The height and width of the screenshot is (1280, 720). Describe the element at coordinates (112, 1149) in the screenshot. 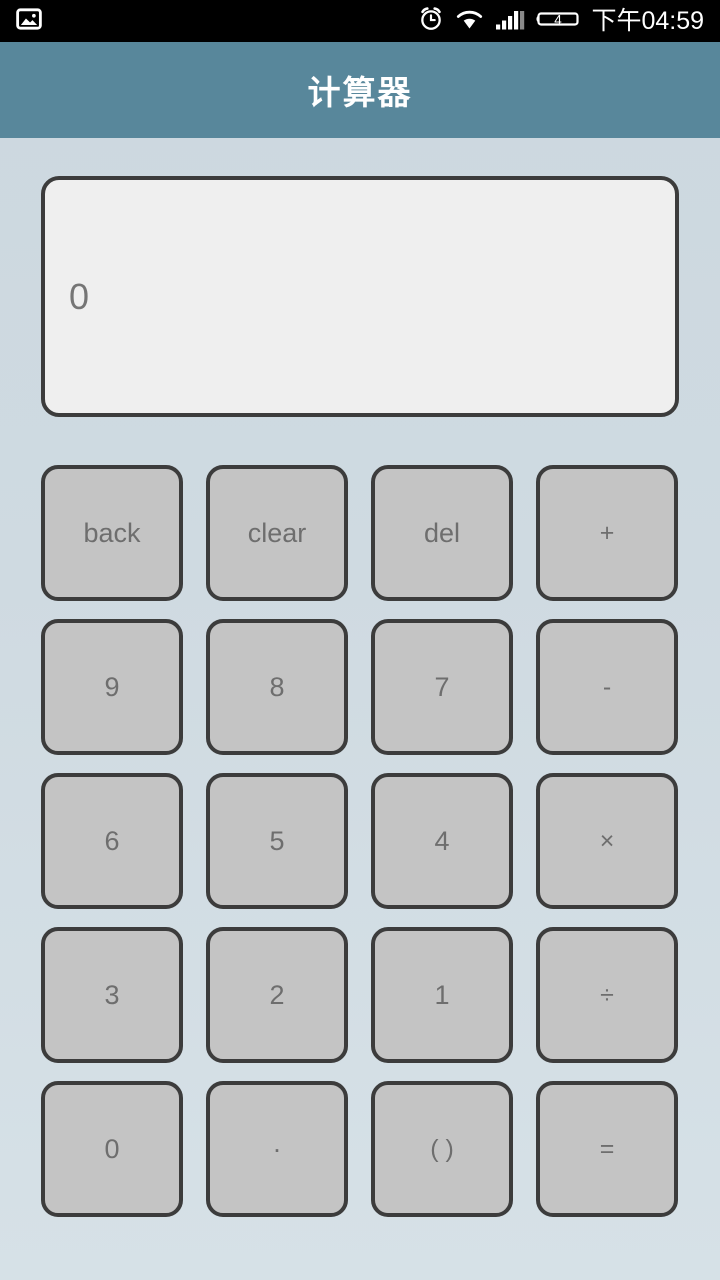

I see `key-0: 0` at that location.